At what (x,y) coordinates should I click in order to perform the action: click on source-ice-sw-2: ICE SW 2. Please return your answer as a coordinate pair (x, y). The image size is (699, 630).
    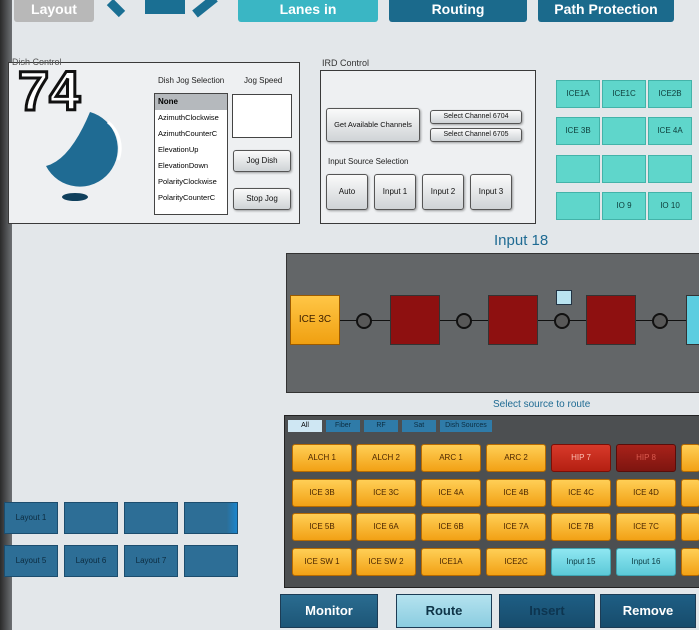
    Looking at the image, I should click on (386, 562).